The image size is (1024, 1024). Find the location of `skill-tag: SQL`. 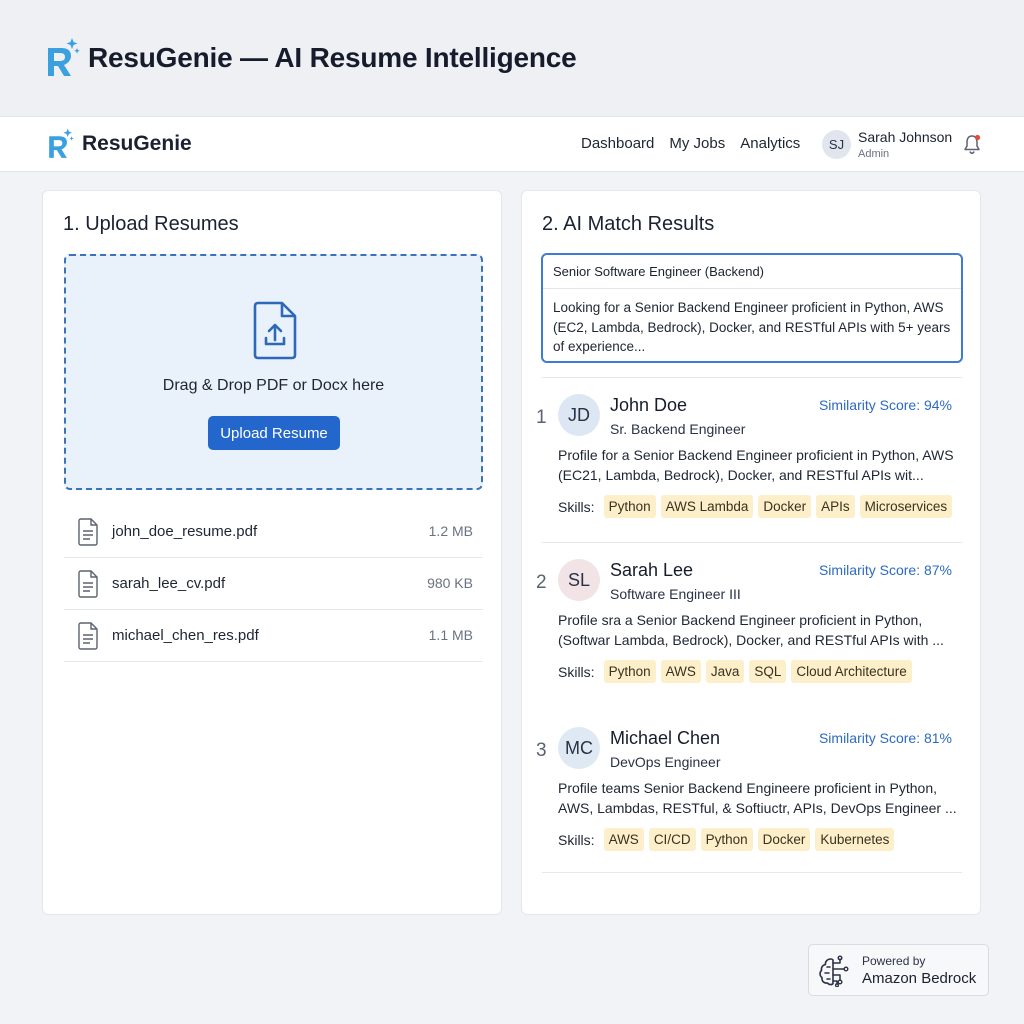

skill-tag: SQL is located at coordinates (768, 671).